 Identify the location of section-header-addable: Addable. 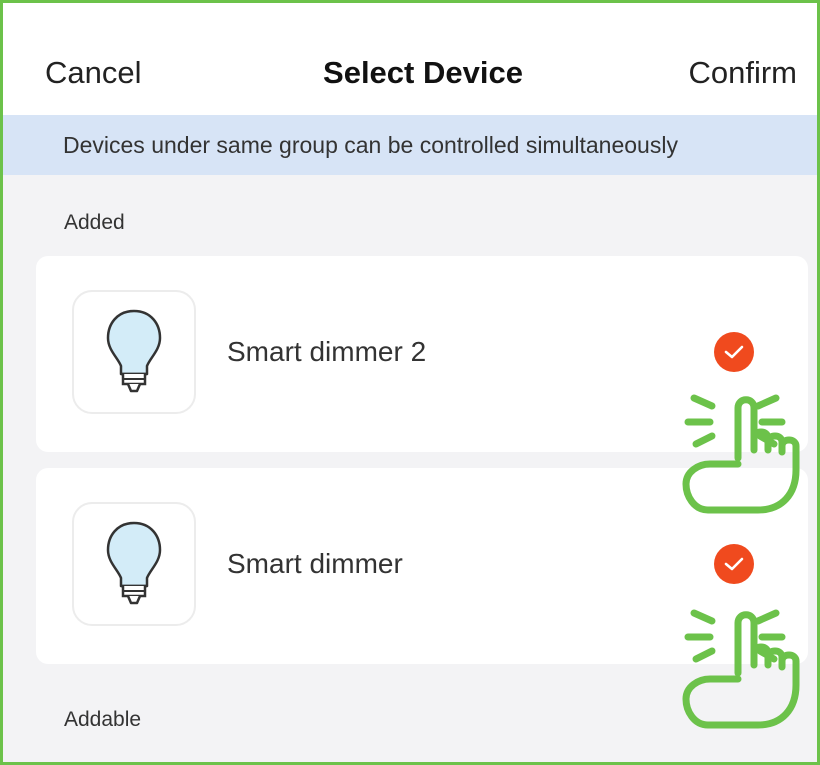
(103, 719).